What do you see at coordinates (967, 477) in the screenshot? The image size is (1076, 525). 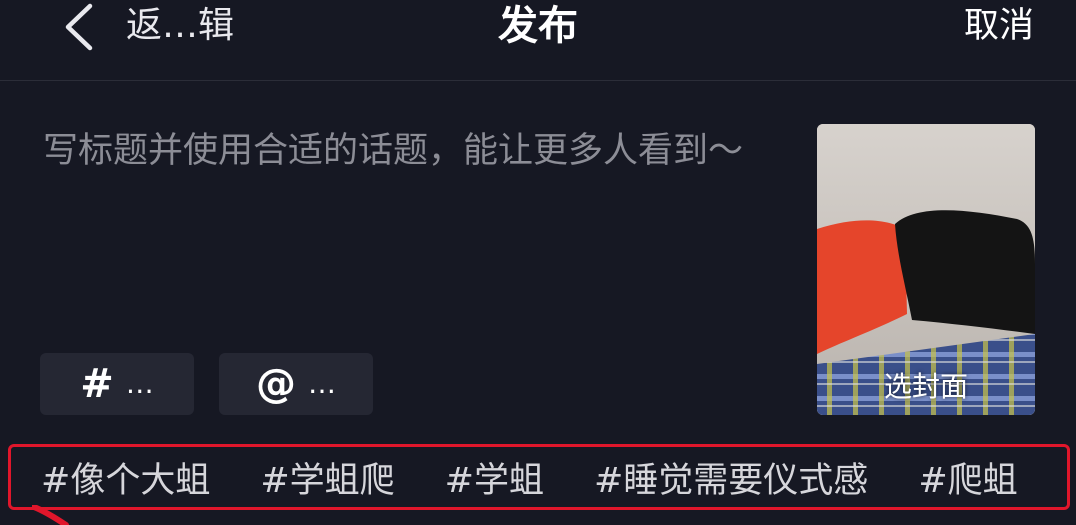 I see `topic-suggestion: #爬蛆` at bounding box center [967, 477].